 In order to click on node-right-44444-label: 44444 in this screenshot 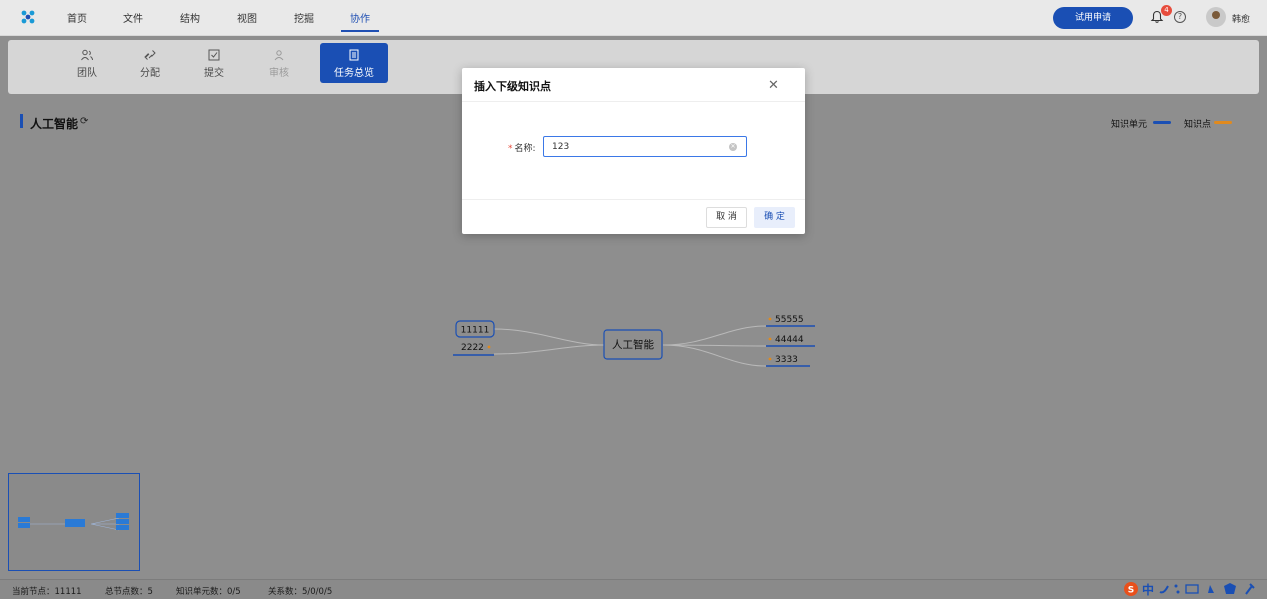, I will do `click(789, 340)`.